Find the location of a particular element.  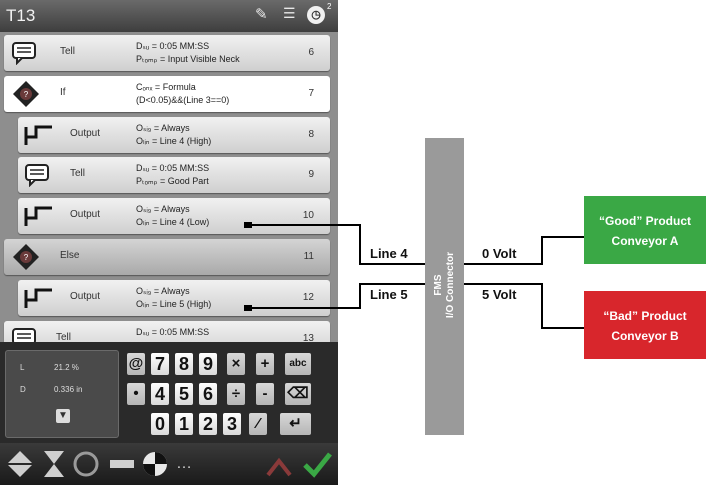

readout-l-value: 21.2 % is located at coordinates (66, 367).